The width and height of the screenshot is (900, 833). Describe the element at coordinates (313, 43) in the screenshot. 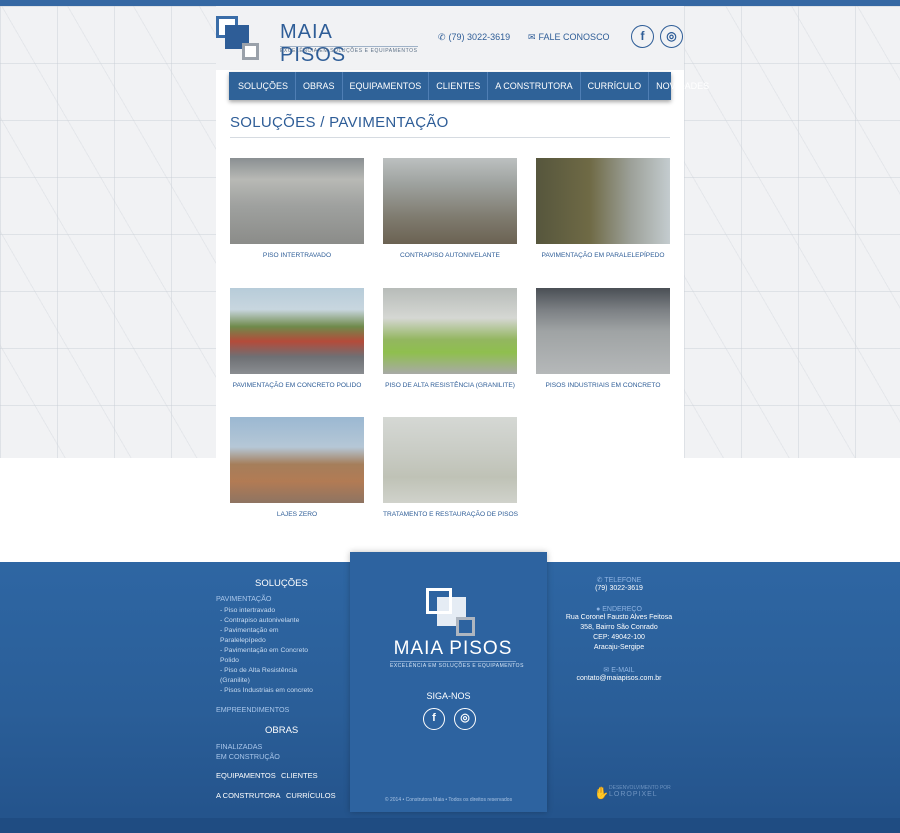

I see `brand-name: MAIA PISOS` at that location.